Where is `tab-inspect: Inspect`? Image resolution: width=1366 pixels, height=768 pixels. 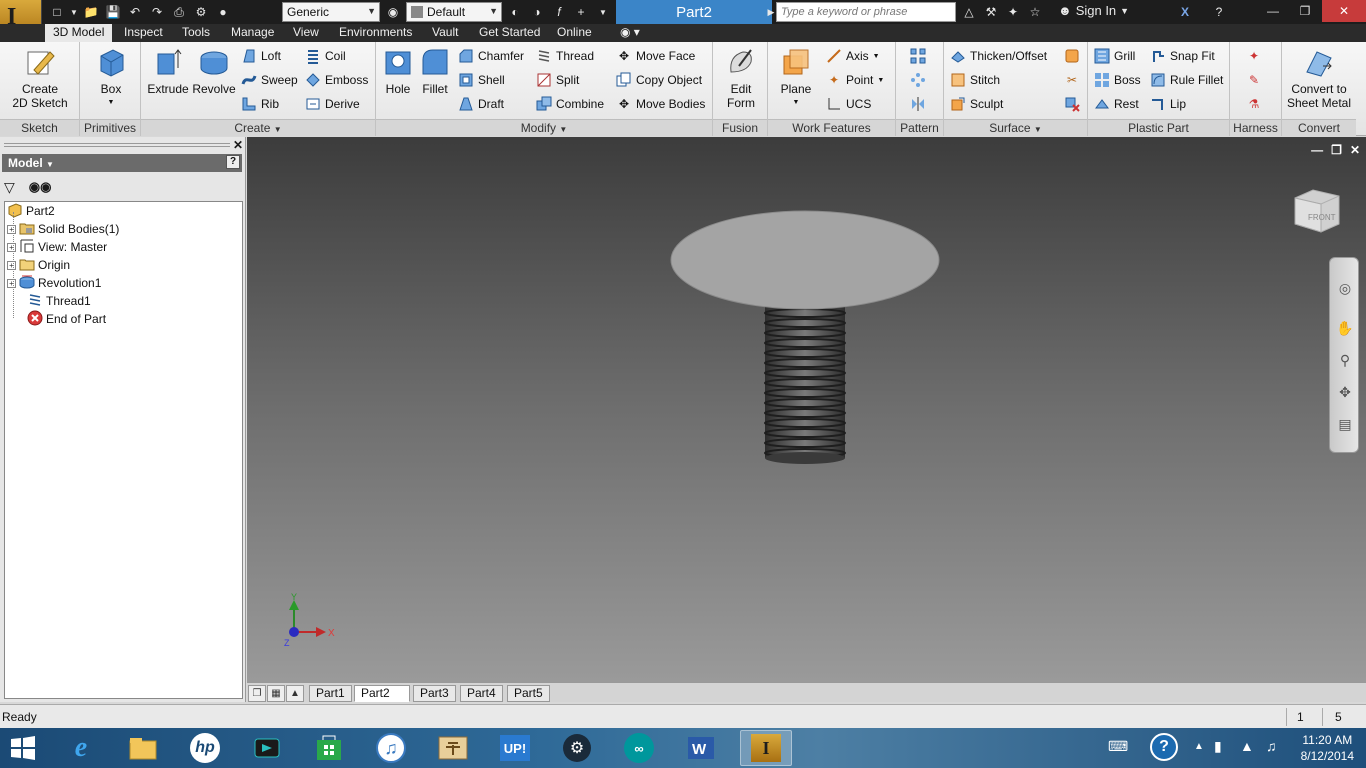
tab-inspect: Inspect is located at coordinates (143, 33).